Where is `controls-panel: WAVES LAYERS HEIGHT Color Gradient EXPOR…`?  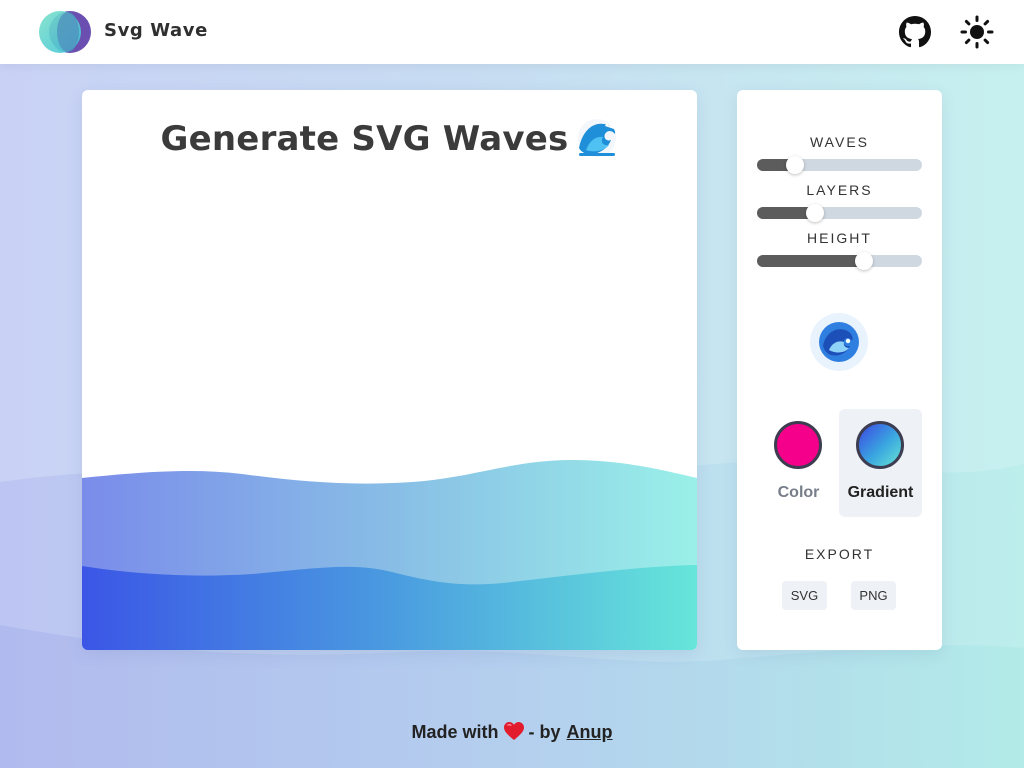
controls-panel: WAVES LAYERS HEIGHT Color Gradient EXPOR… is located at coordinates (839, 370).